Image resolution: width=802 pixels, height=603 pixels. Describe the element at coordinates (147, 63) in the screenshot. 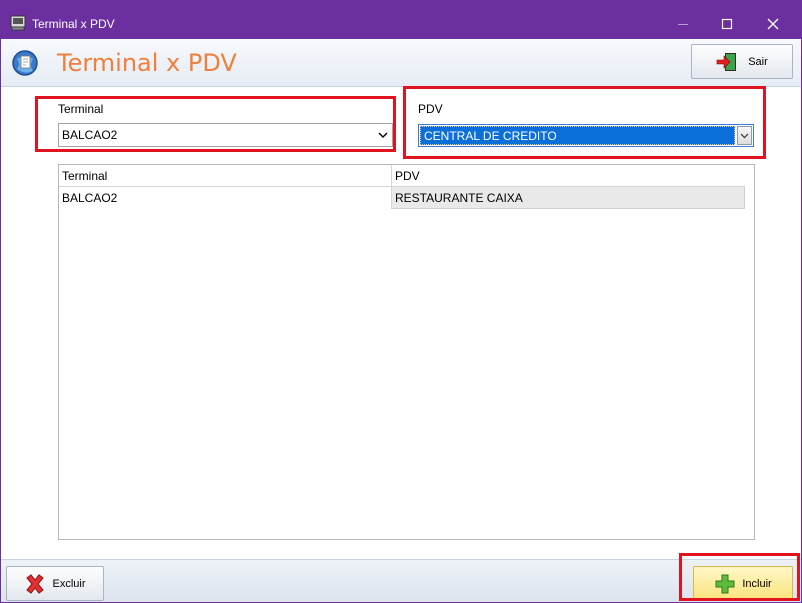

I see `page-title: Terminal x PDV` at that location.